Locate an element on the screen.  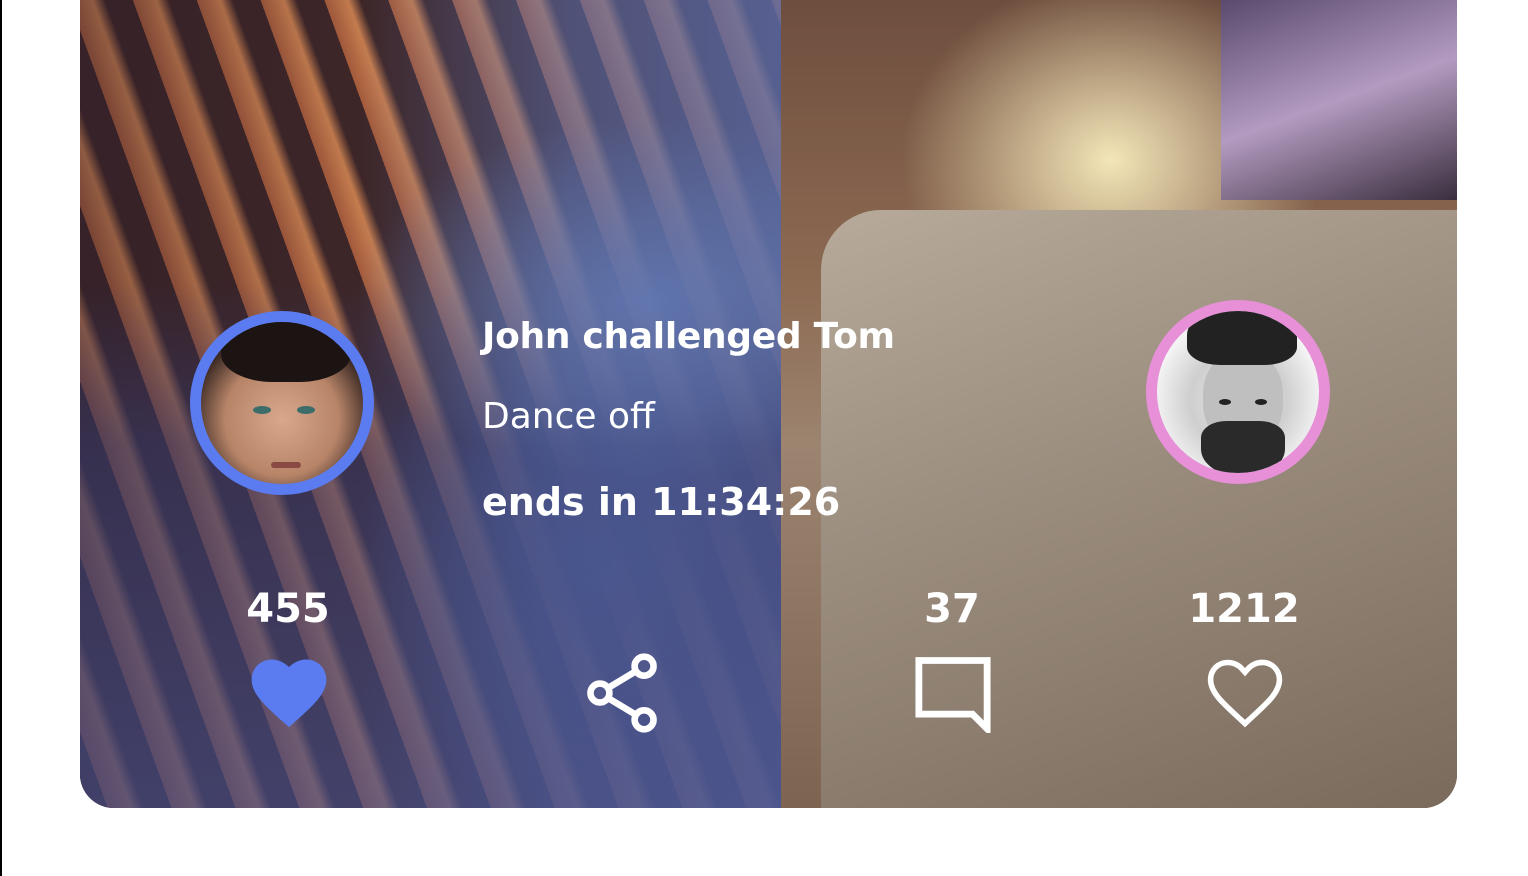
challenge-title: John challenged Tom is located at coordinates (688, 336).